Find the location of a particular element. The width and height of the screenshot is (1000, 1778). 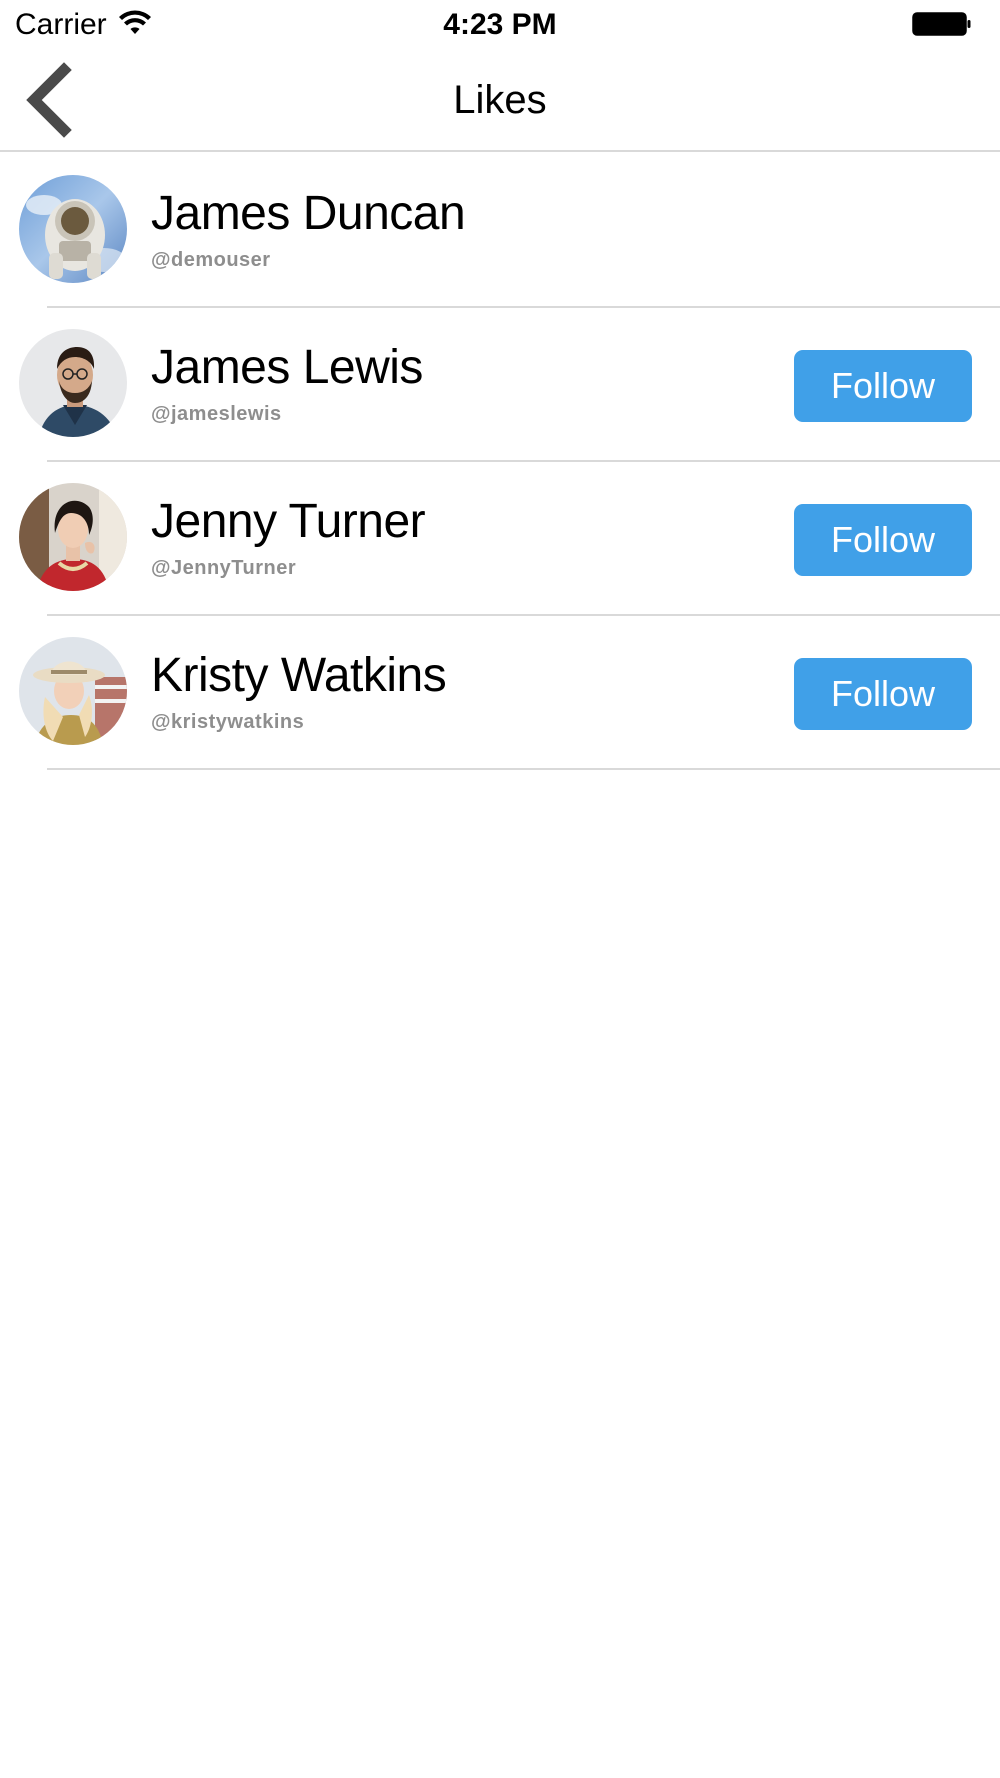

page-title: Likes is located at coordinates (500, 100).